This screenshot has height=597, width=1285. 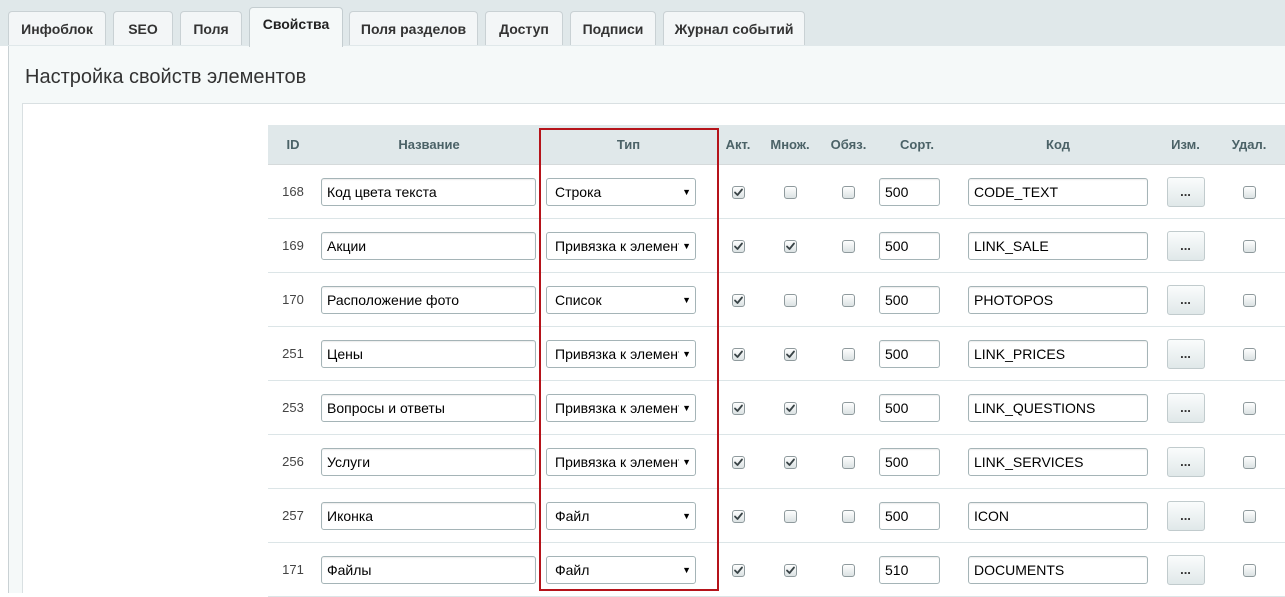 I want to click on name-input: Код цвета текста, so click(x=428, y=191).